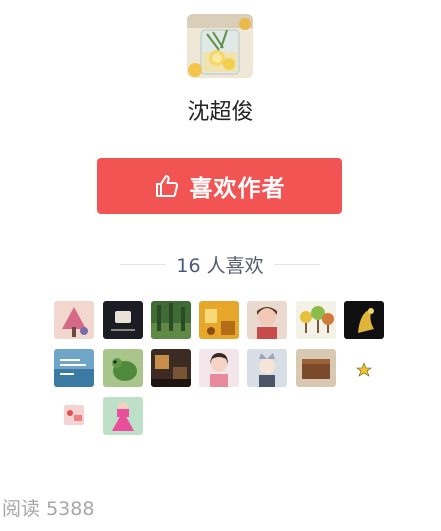 This screenshot has width=441, height=531. What do you see at coordinates (21, 509) in the screenshot?
I see `read-label: 阅读` at bounding box center [21, 509].